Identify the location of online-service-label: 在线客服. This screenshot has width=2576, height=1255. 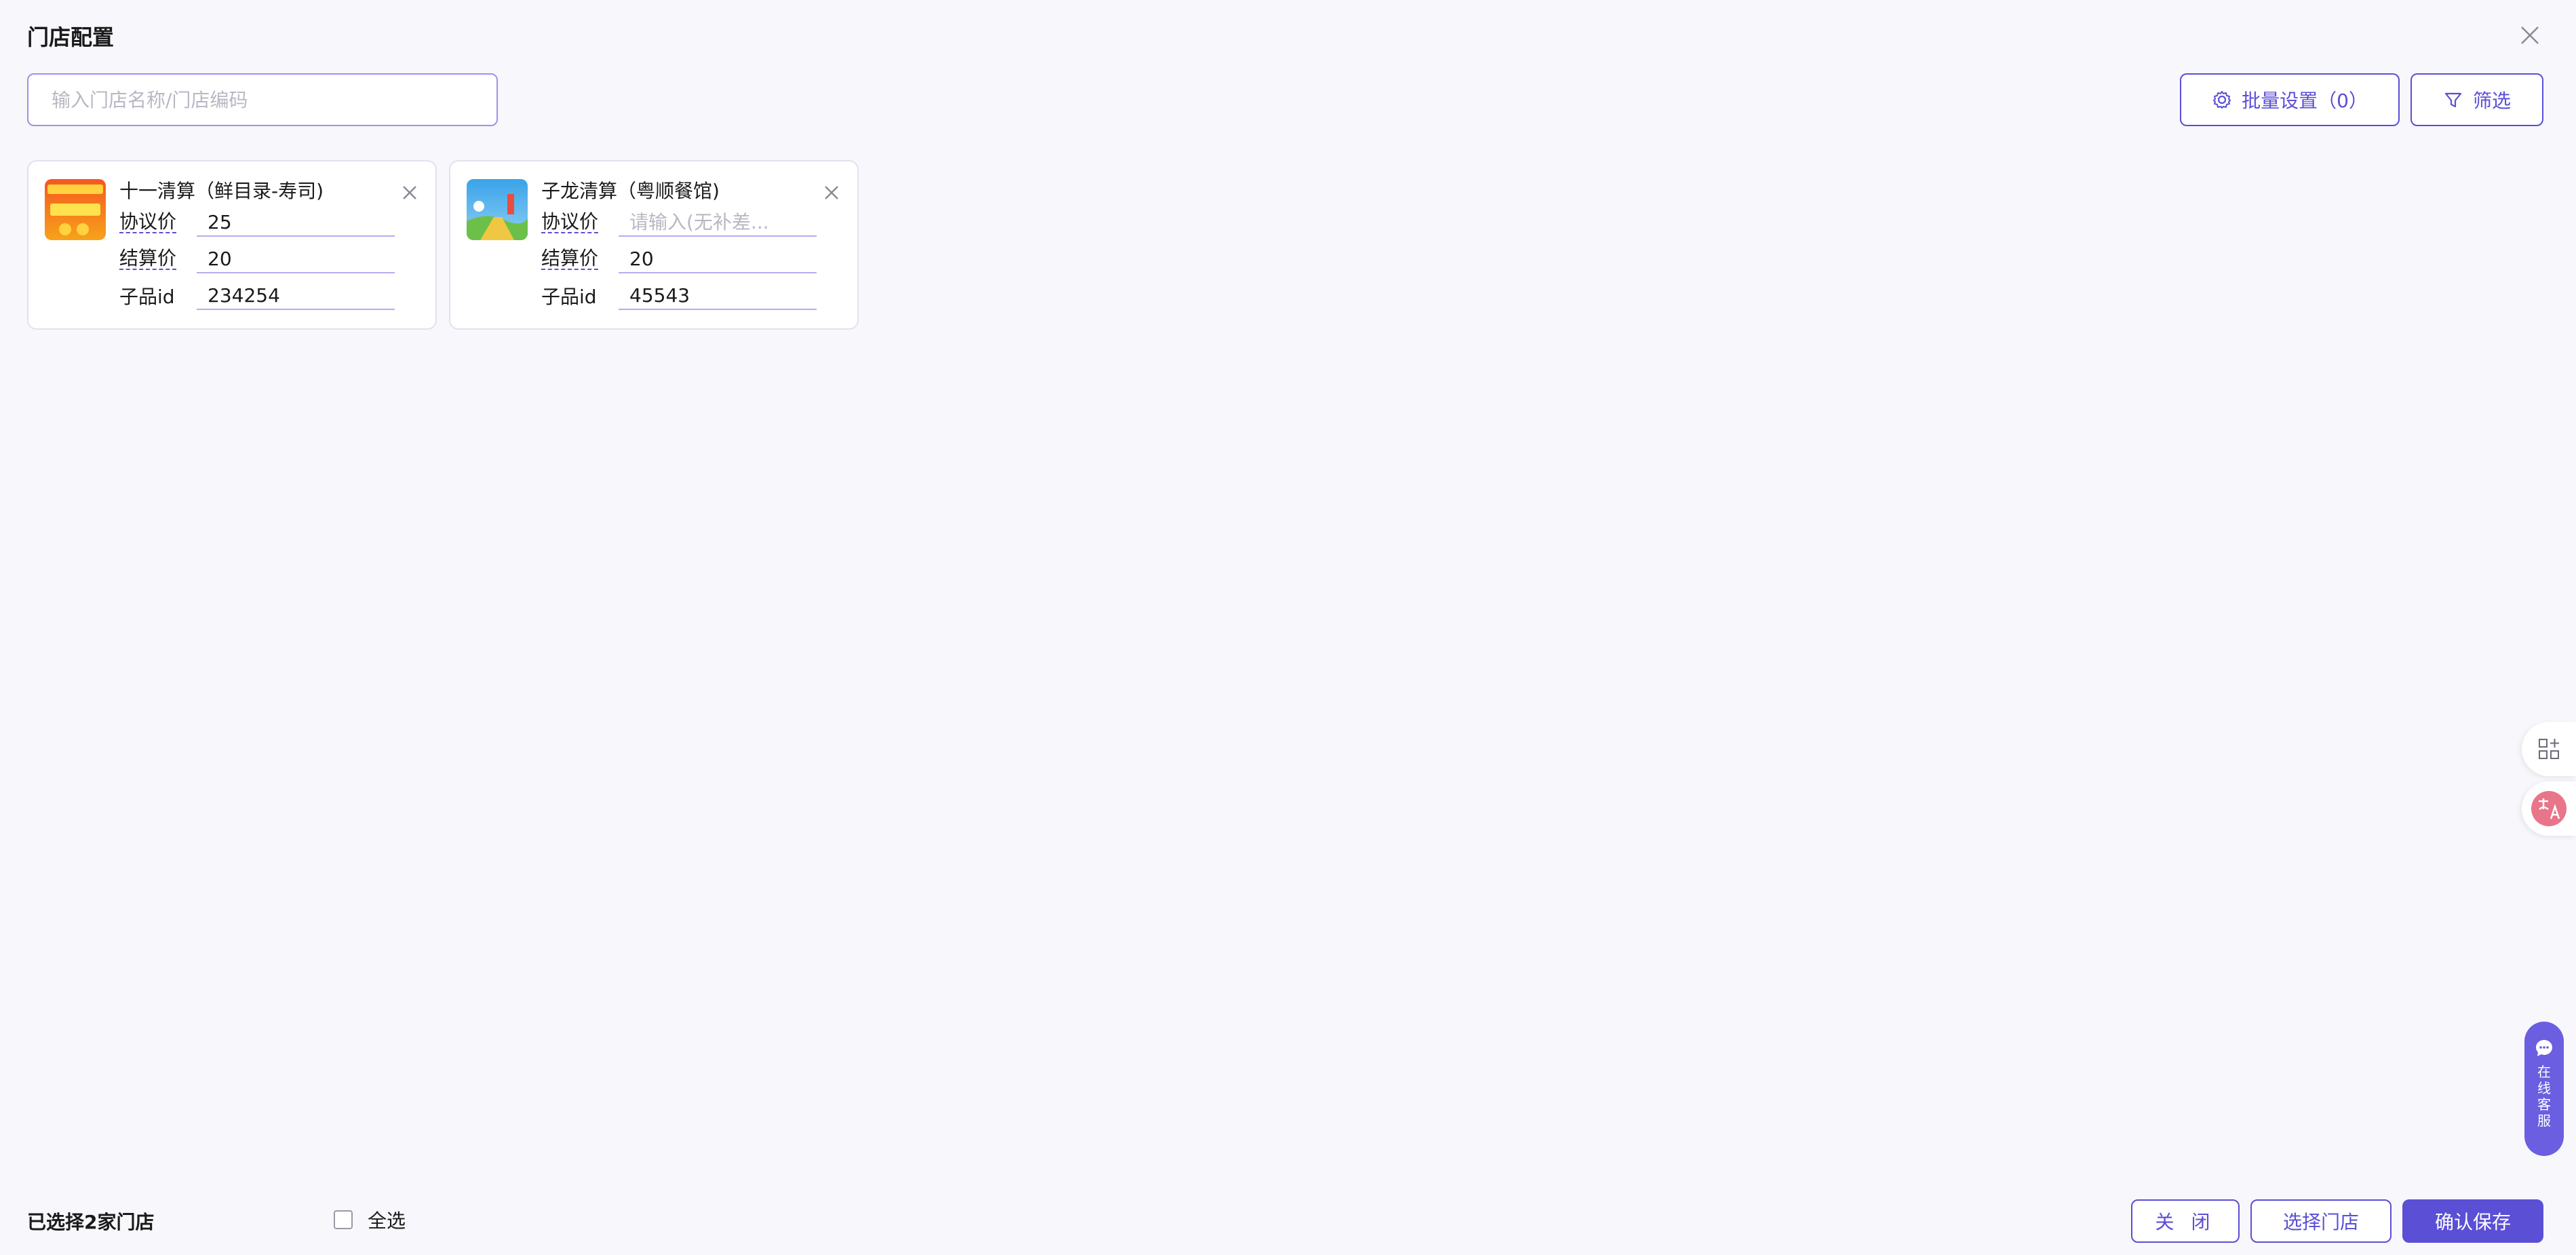
(2544, 1096).